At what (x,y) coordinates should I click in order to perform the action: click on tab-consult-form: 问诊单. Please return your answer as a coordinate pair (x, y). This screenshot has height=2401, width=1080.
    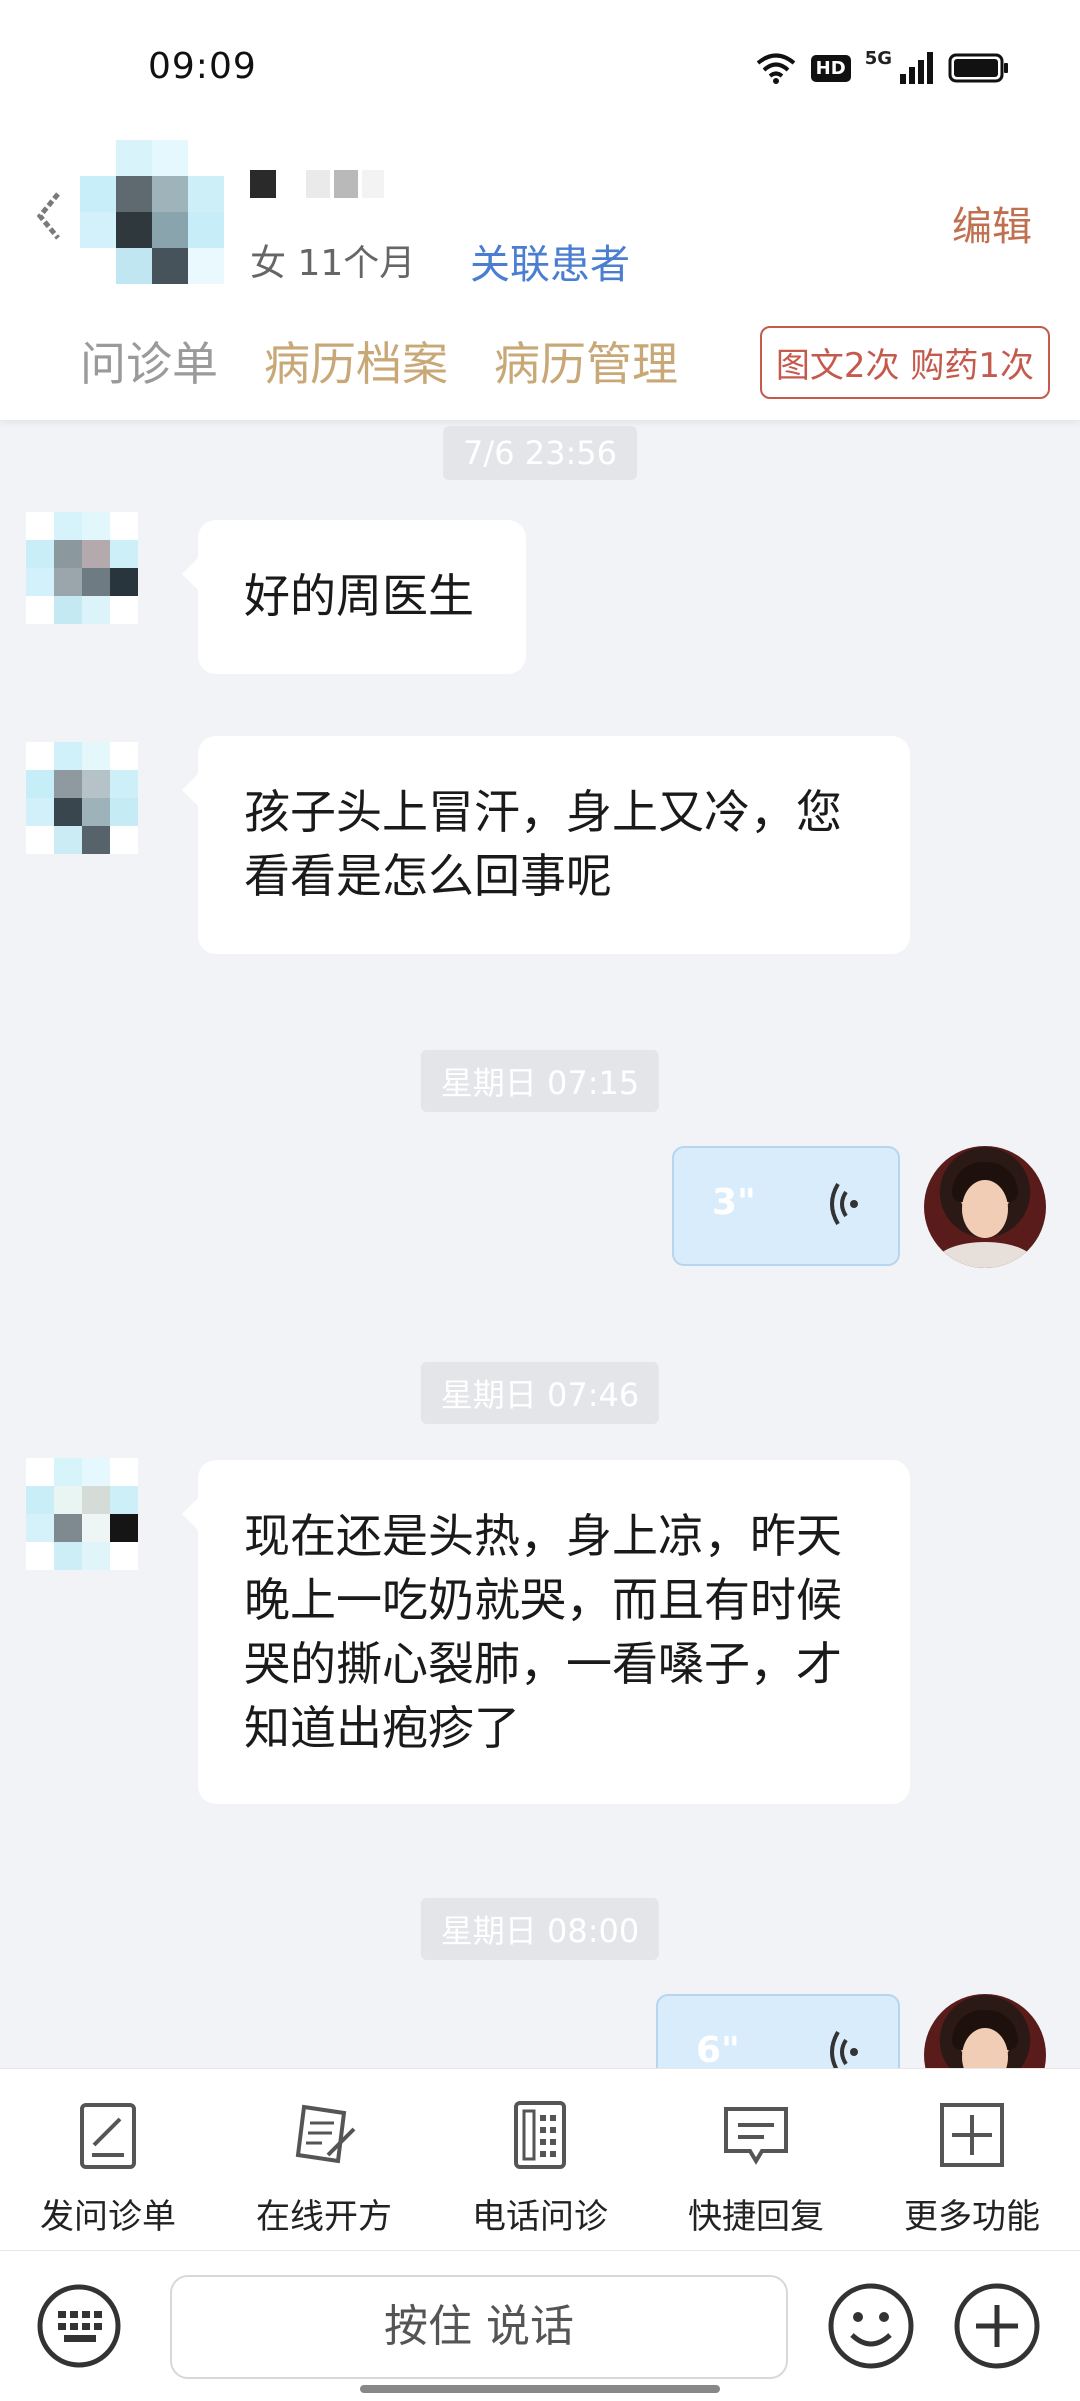
    Looking at the image, I should click on (149, 361).